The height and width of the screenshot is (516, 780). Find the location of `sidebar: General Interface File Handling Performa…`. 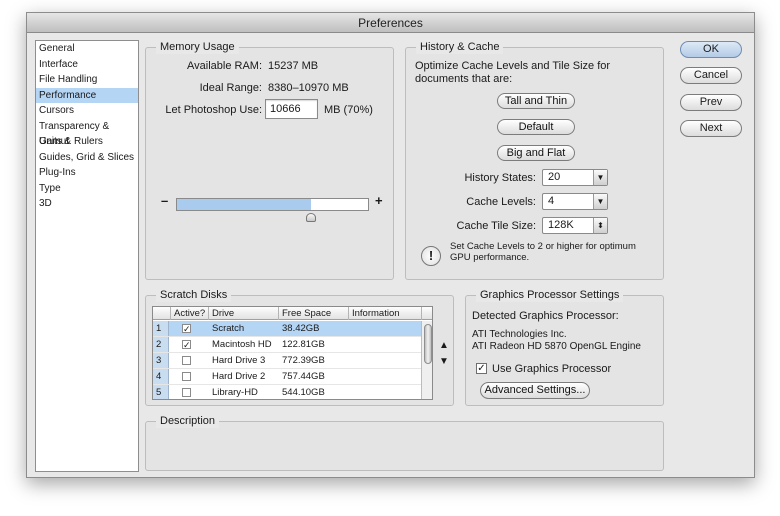

sidebar: General Interface File Handling Performa… is located at coordinates (87, 256).